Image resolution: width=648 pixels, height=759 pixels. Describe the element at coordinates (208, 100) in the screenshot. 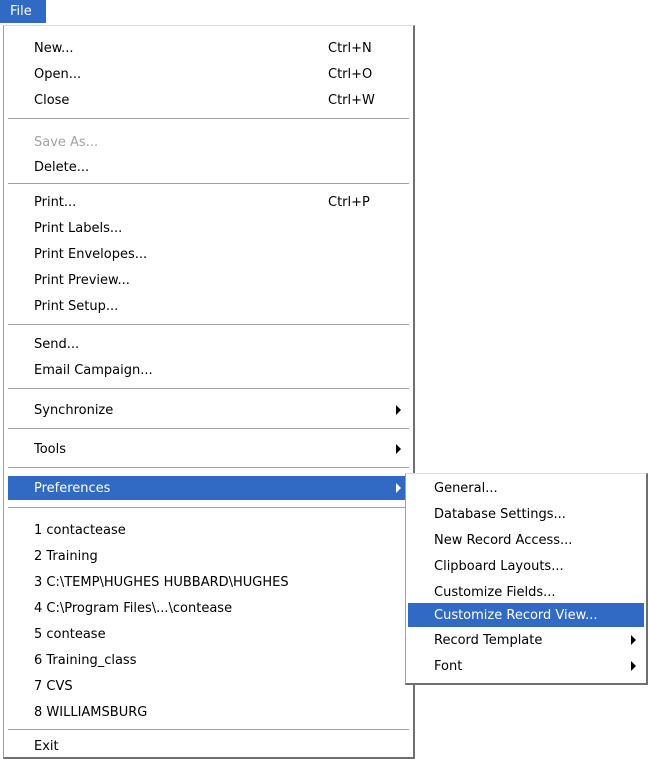

I see `menu-item-close: Close Ctrl+W` at that location.